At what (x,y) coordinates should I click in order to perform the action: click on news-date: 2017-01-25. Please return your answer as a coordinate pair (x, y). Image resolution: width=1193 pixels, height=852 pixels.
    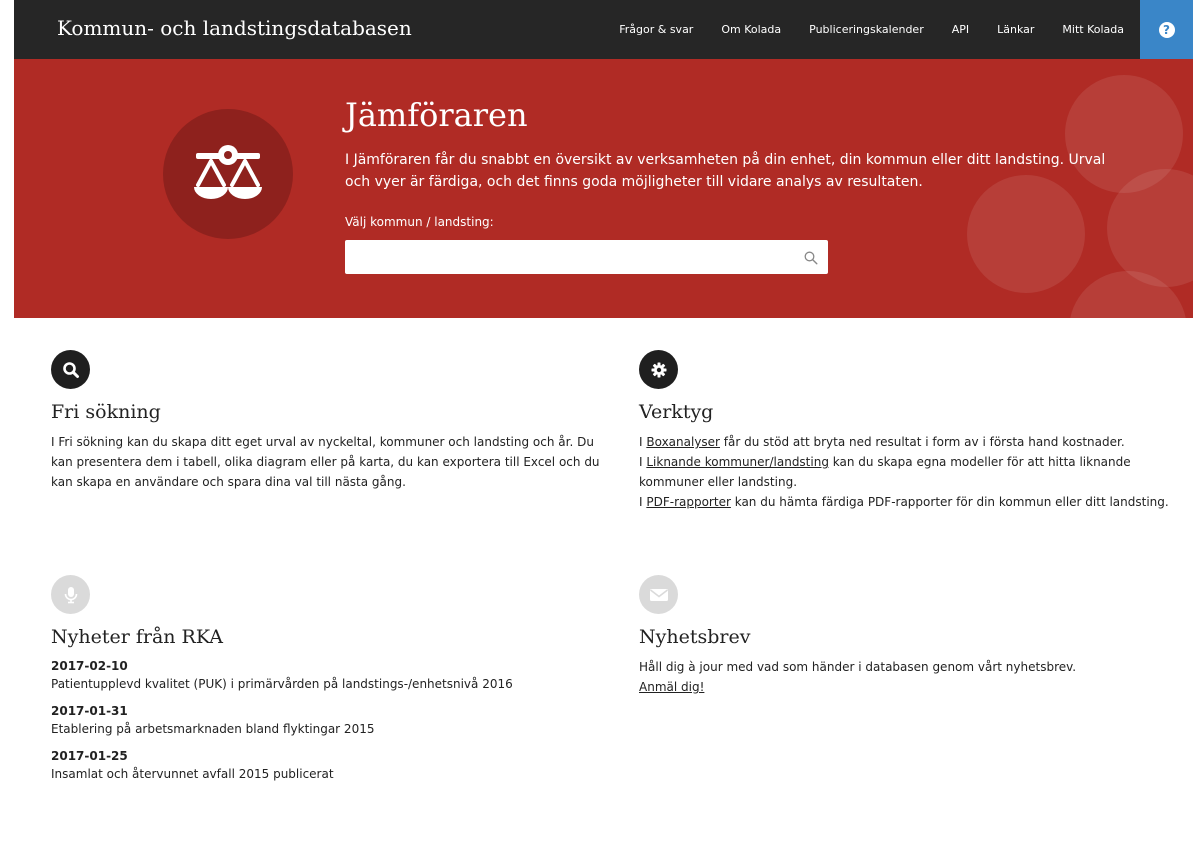
    Looking at the image, I should click on (89, 756).